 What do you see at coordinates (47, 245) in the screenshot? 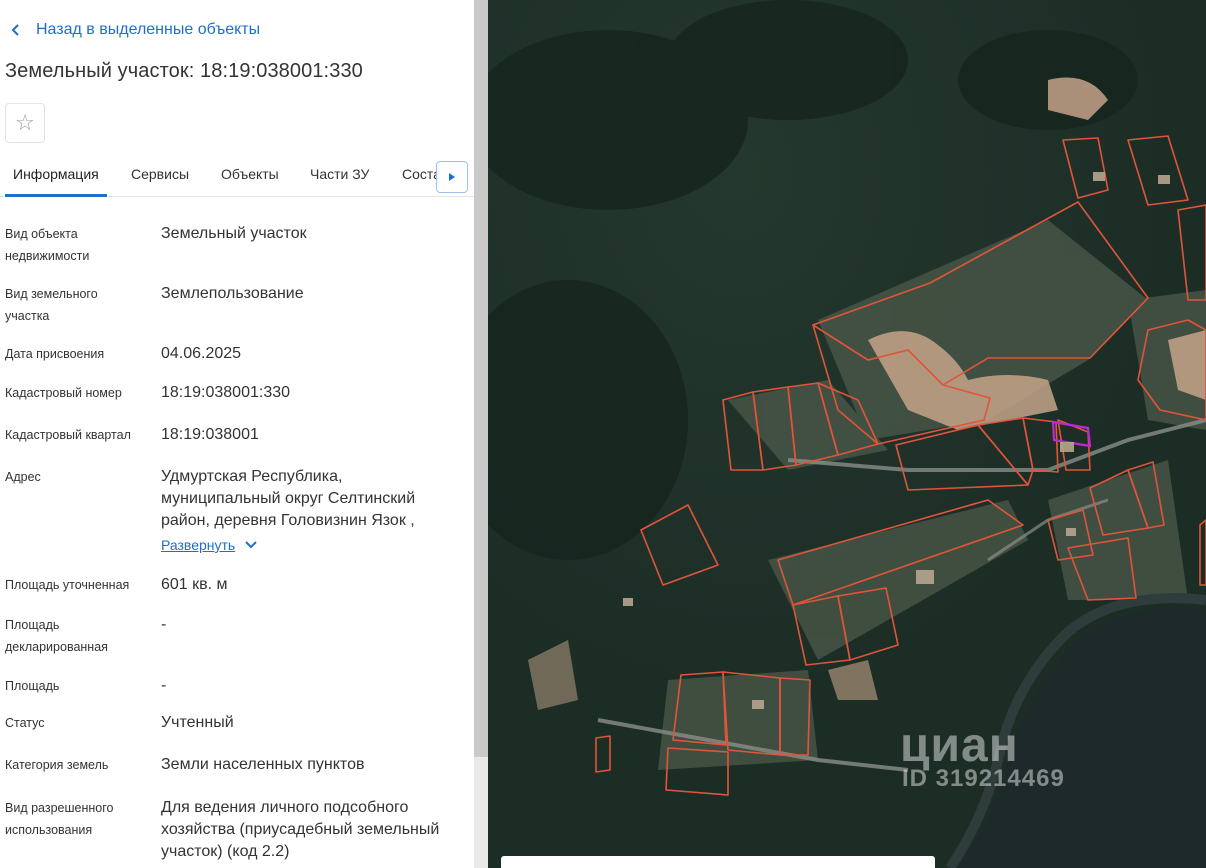
I see `detail-label: Вид объекта недвижимости` at bounding box center [47, 245].